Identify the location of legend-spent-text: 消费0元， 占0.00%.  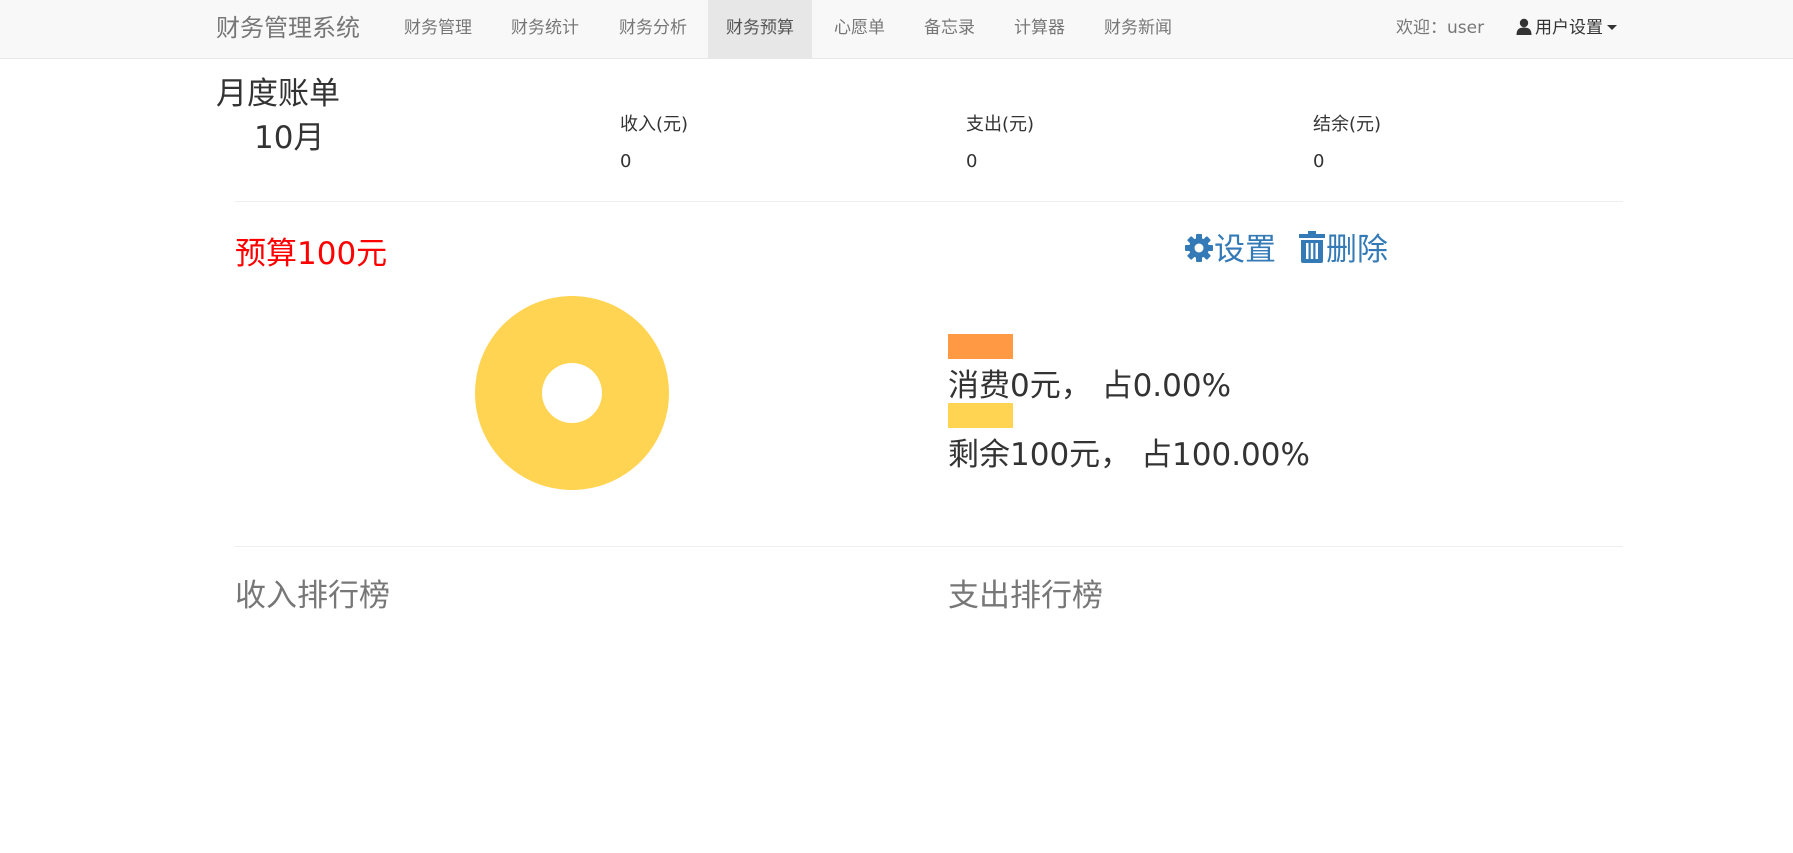
(1090, 386).